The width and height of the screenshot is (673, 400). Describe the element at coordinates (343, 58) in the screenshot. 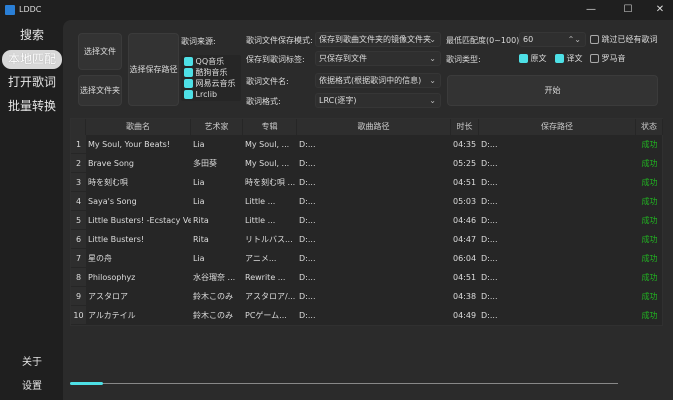

I see `save-tag-value: 只保存到文件` at that location.